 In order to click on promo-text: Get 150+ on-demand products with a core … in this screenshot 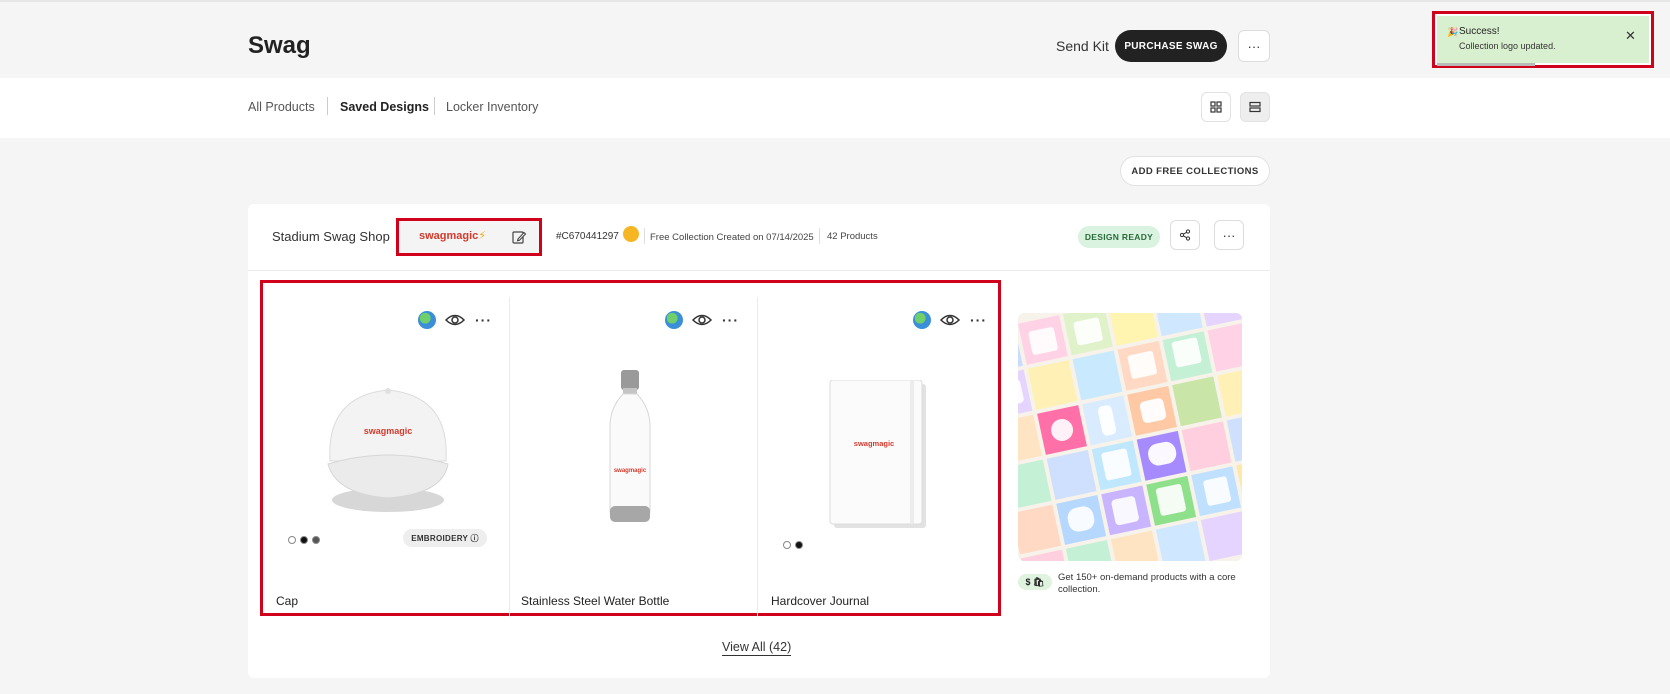, I will do `click(1147, 583)`.